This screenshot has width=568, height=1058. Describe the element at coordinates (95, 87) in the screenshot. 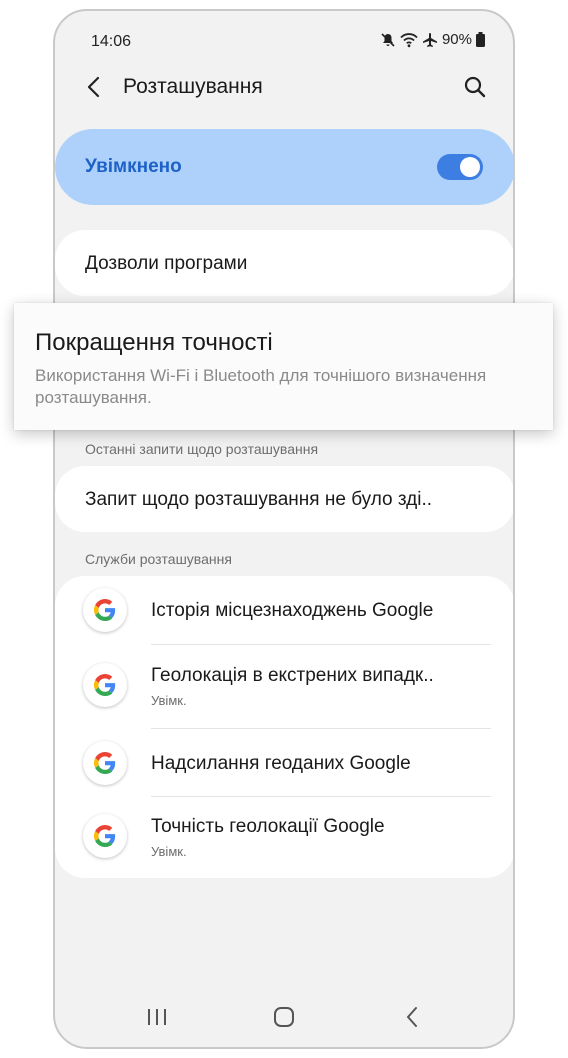

I see `back-arrow-icon` at that location.